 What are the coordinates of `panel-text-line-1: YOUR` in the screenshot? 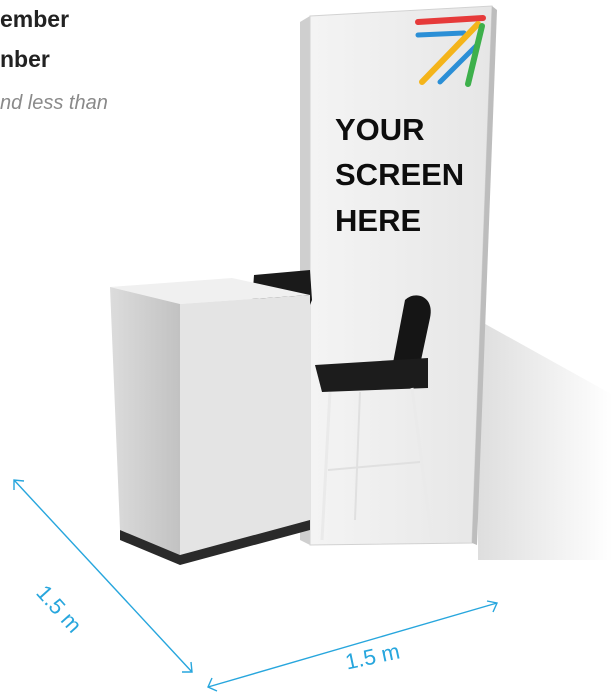 It's located at (380, 129).